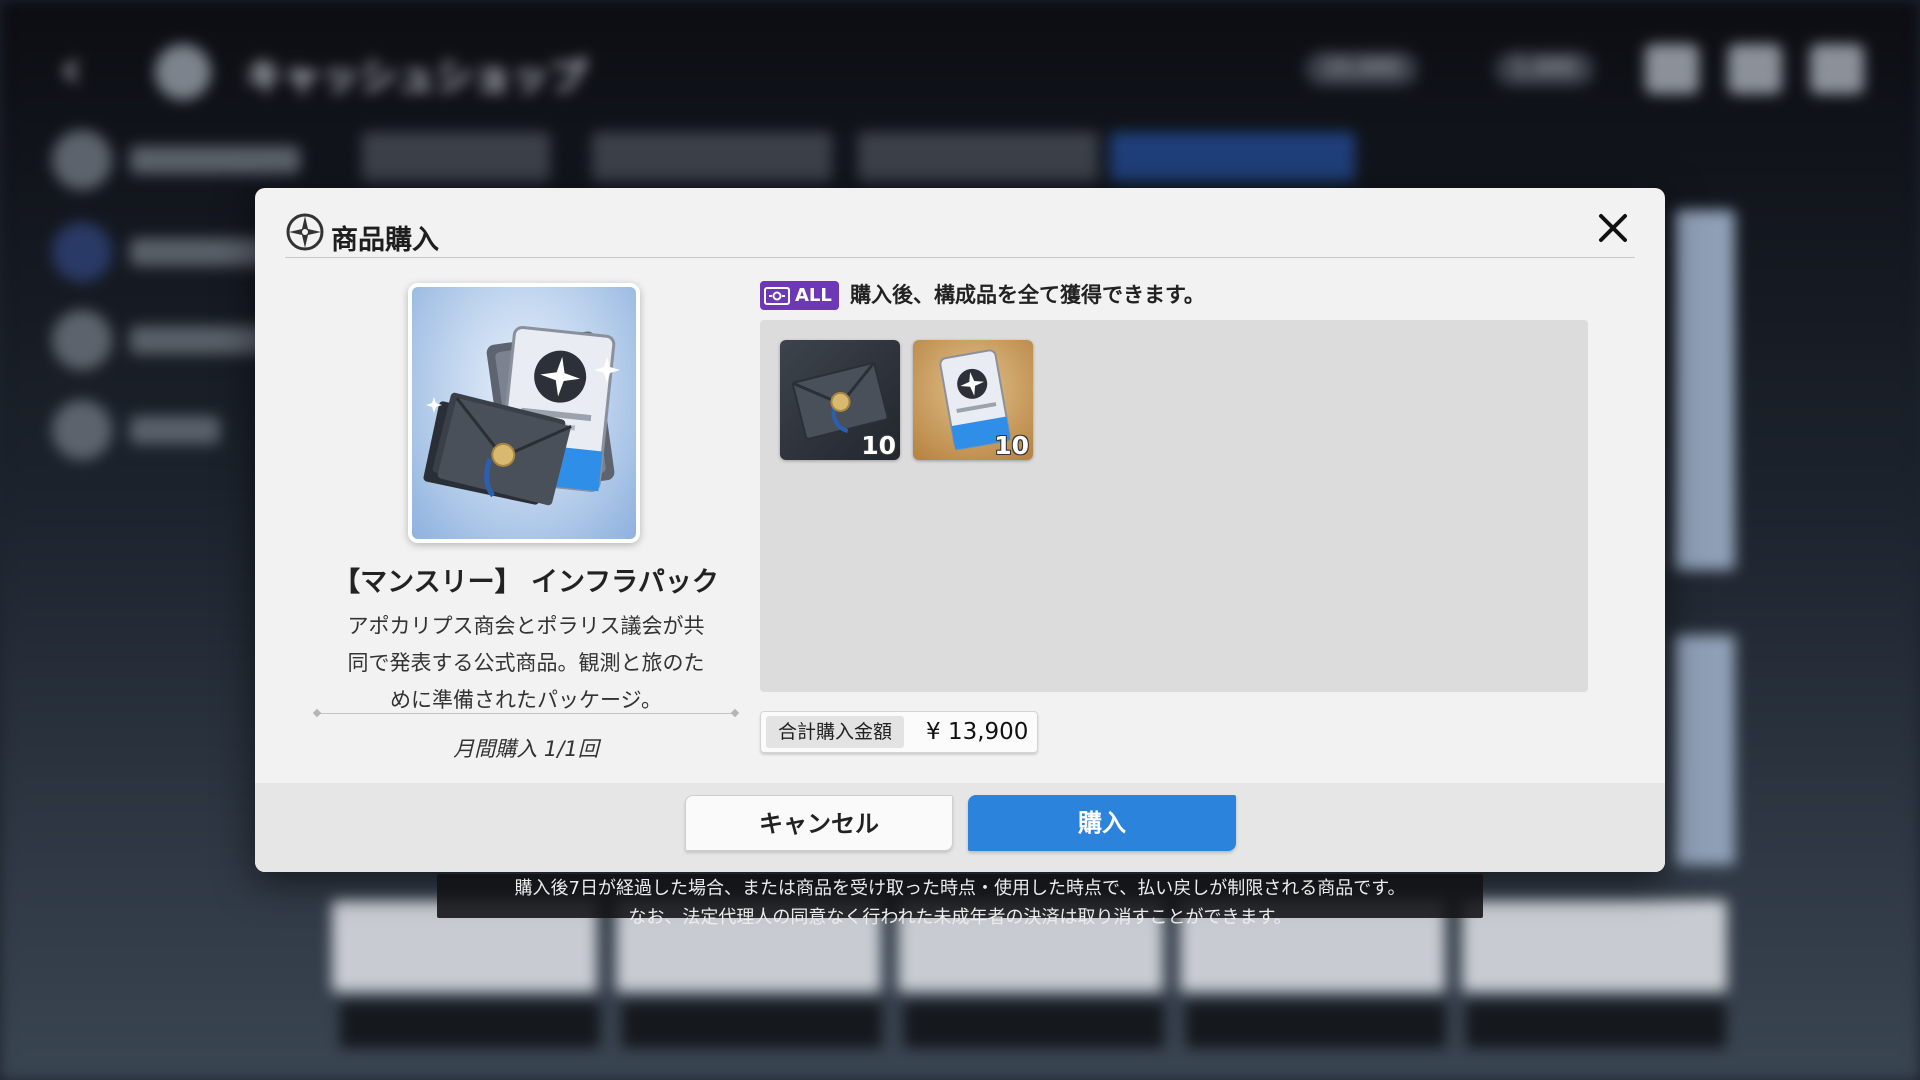 The image size is (1920, 1080). Describe the element at coordinates (1613, 228) in the screenshot. I see `close-icon` at that location.